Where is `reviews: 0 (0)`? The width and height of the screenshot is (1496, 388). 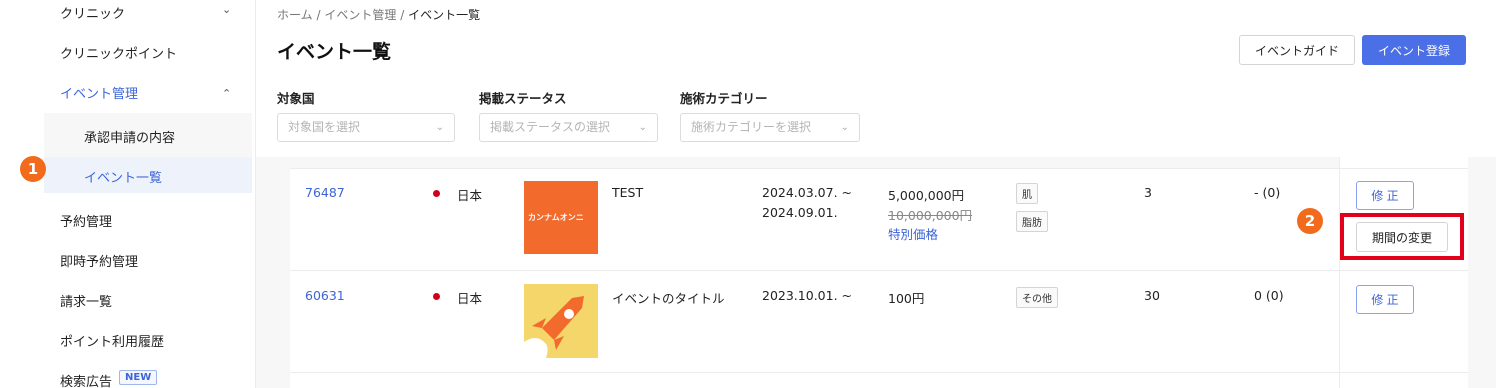
reviews: 0 (0) is located at coordinates (1269, 295).